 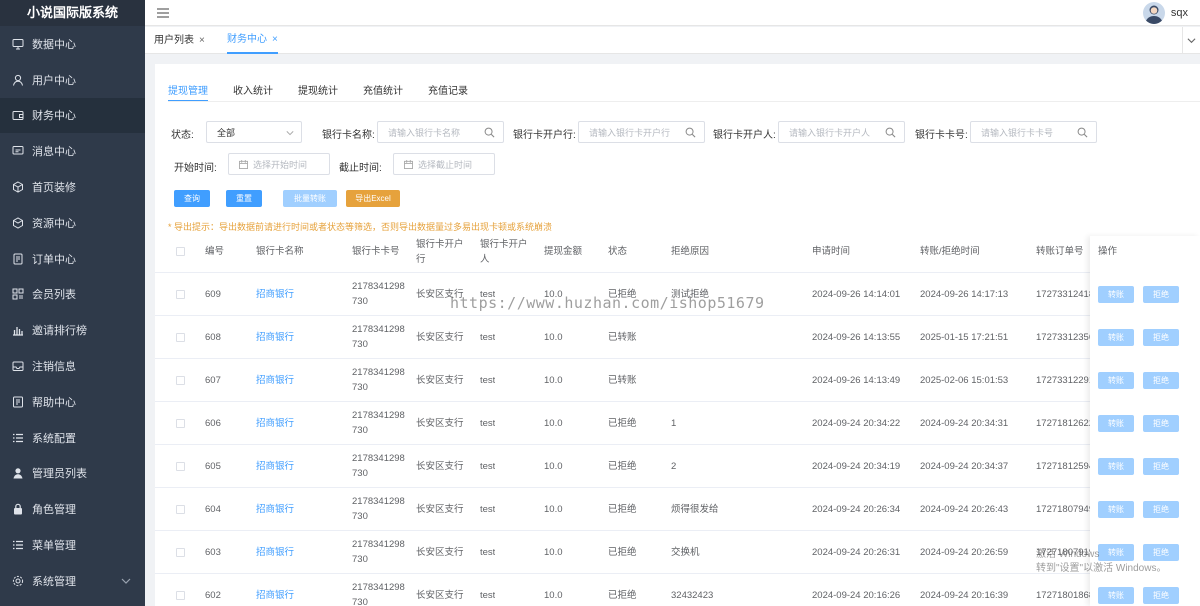 I want to click on sidebar-item-label: 资源中心, so click(x=54, y=223).